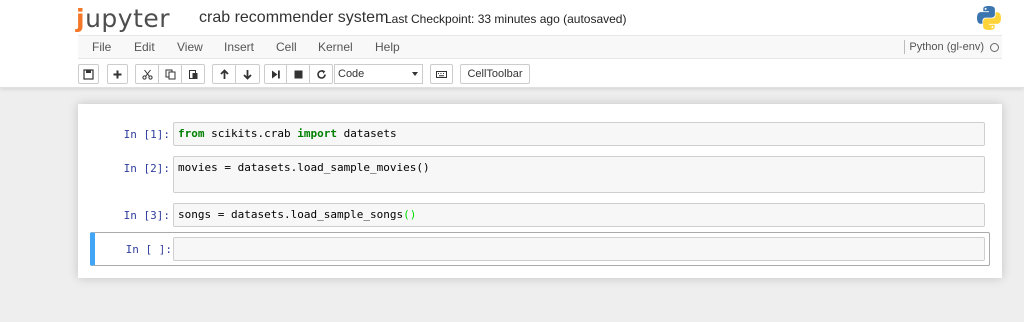  What do you see at coordinates (101, 47) in the screenshot?
I see `menu-file: File` at bounding box center [101, 47].